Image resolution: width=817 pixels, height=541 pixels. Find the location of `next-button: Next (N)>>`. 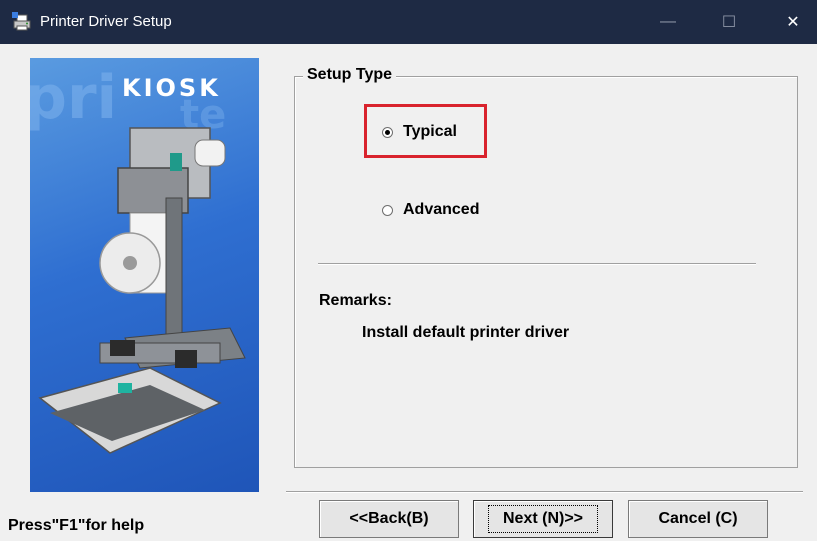

next-button: Next (N)>> is located at coordinates (543, 519).